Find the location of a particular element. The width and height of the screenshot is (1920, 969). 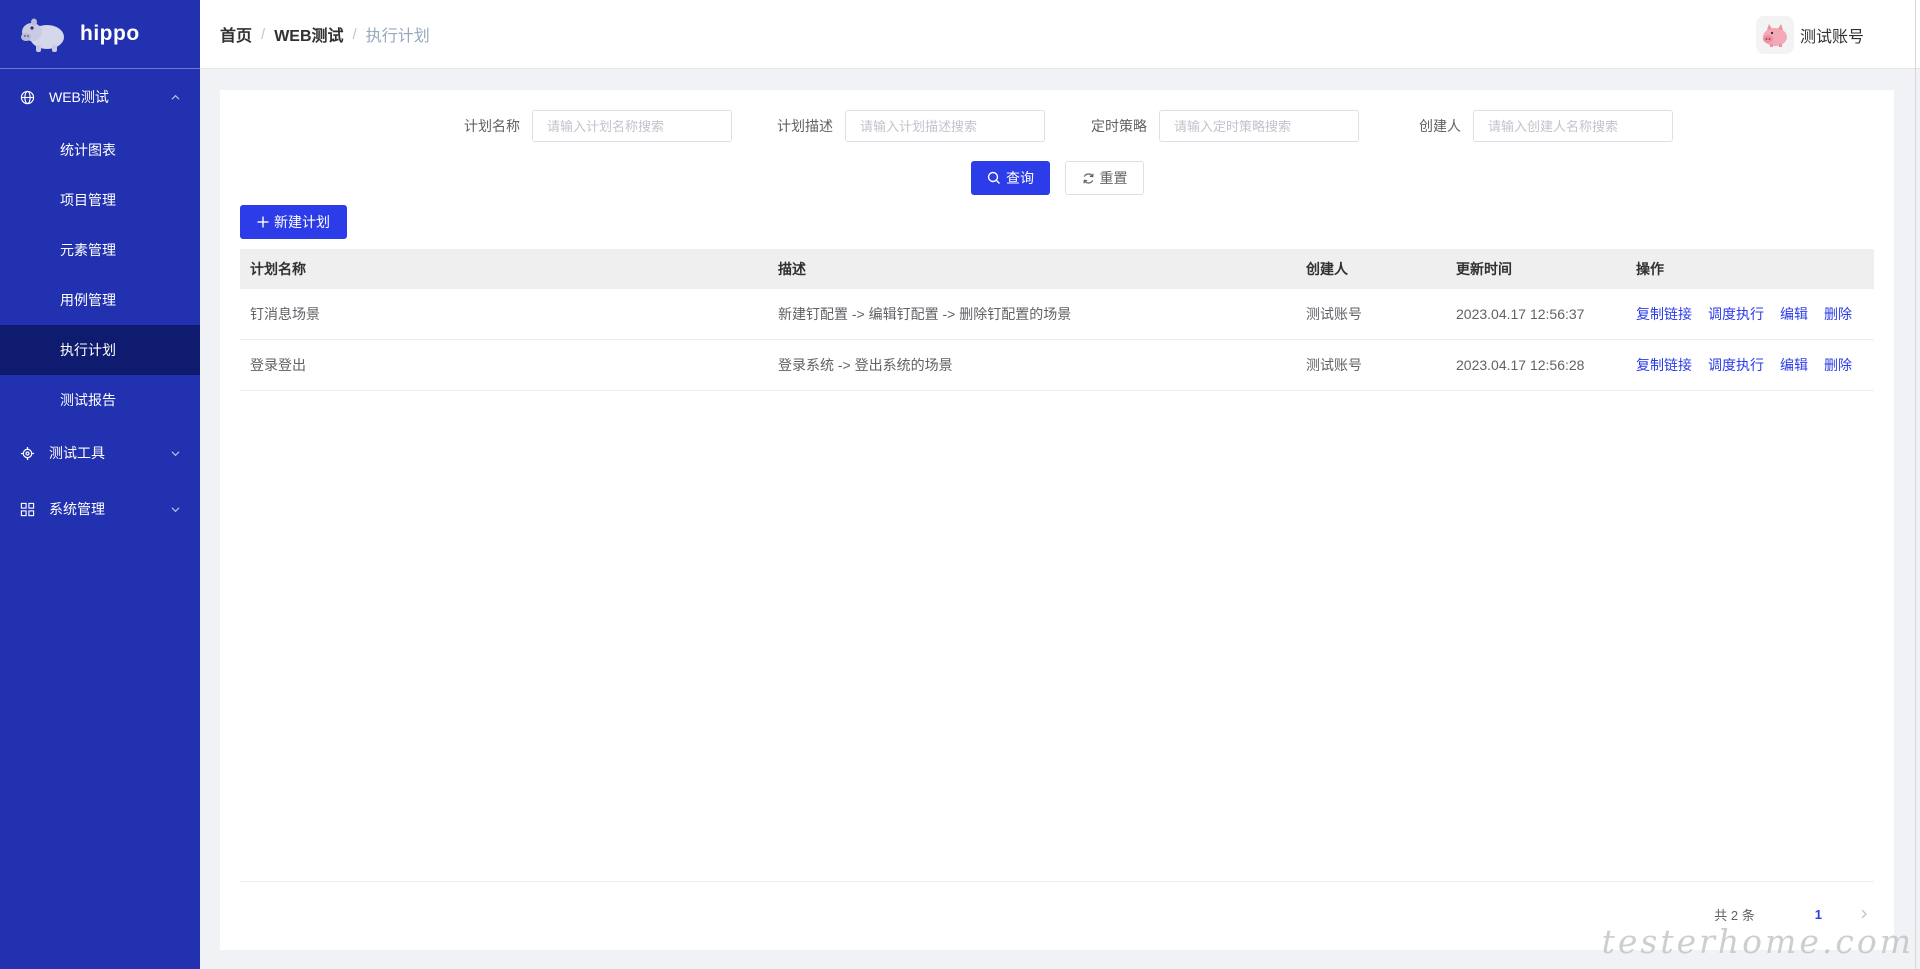

filter-schedule: 定时策略 is located at coordinates (1225, 126).